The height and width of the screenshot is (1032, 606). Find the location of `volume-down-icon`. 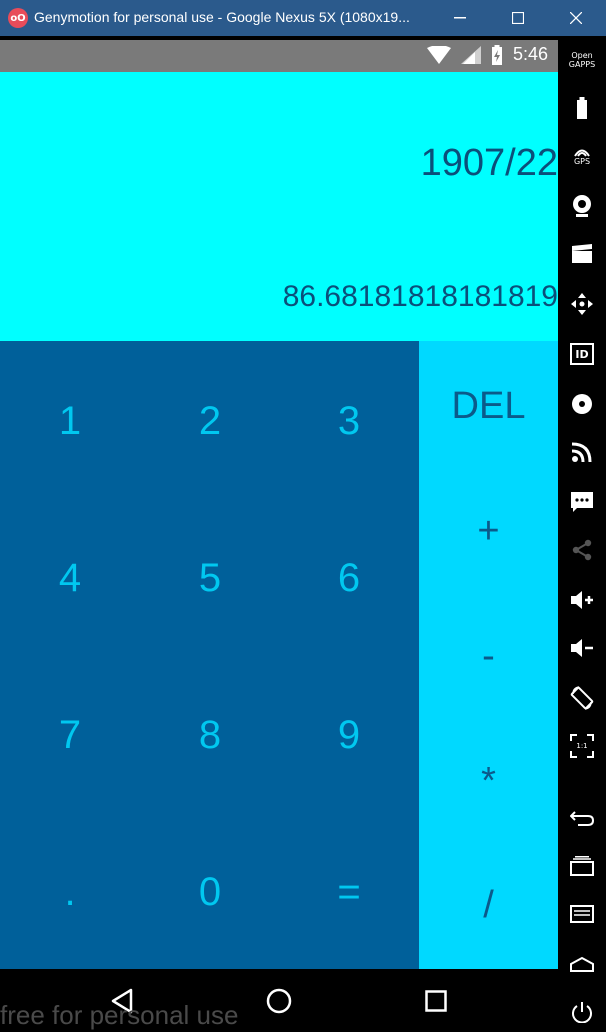

volume-down-icon is located at coordinates (582, 648).